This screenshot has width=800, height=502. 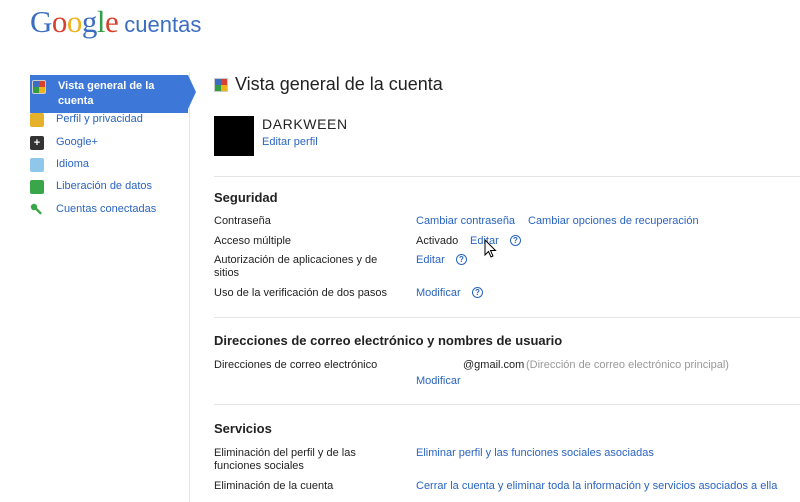 What do you see at coordinates (430, 260) in the screenshot?
I see `app-authorization-edit-link: Editar` at bounding box center [430, 260].